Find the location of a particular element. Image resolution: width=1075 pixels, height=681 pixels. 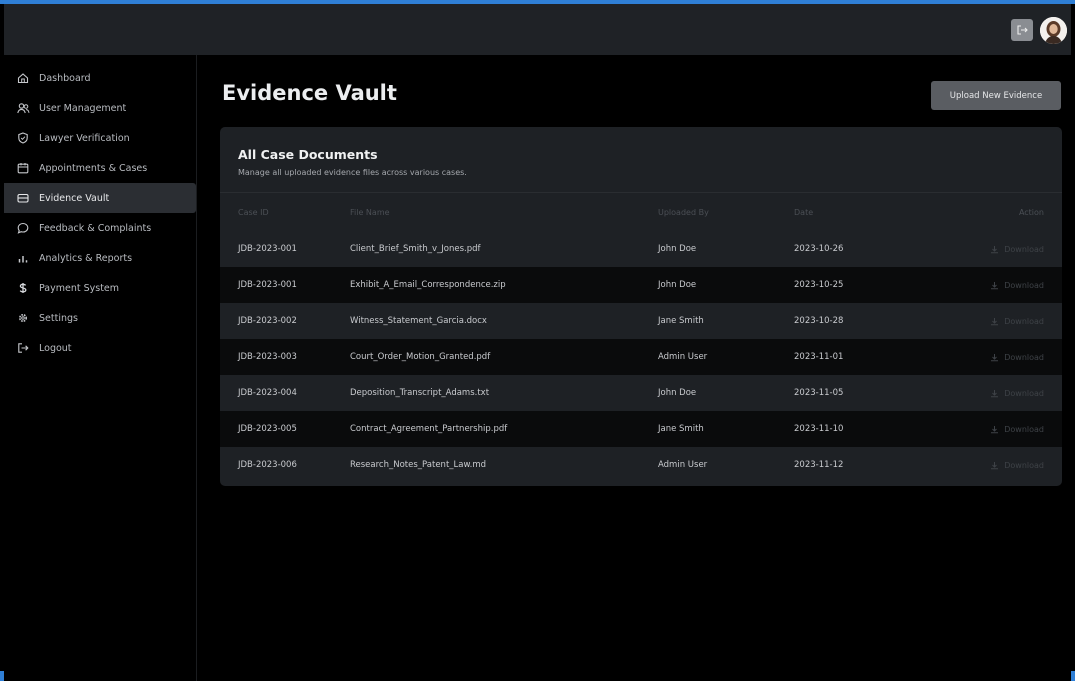

sidebar-item-analytics-reports: Analytics & Reports is located at coordinates (100, 258).